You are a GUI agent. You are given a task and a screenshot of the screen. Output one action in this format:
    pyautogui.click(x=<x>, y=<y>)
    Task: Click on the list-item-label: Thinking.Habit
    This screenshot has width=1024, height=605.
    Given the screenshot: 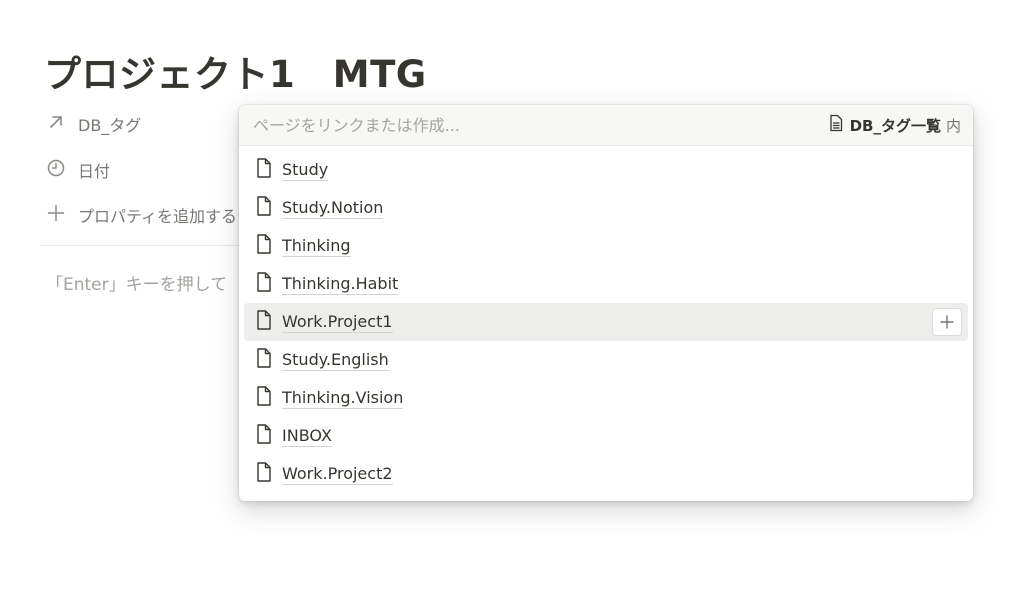 What is the action you would take?
    pyautogui.click(x=340, y=284)
    